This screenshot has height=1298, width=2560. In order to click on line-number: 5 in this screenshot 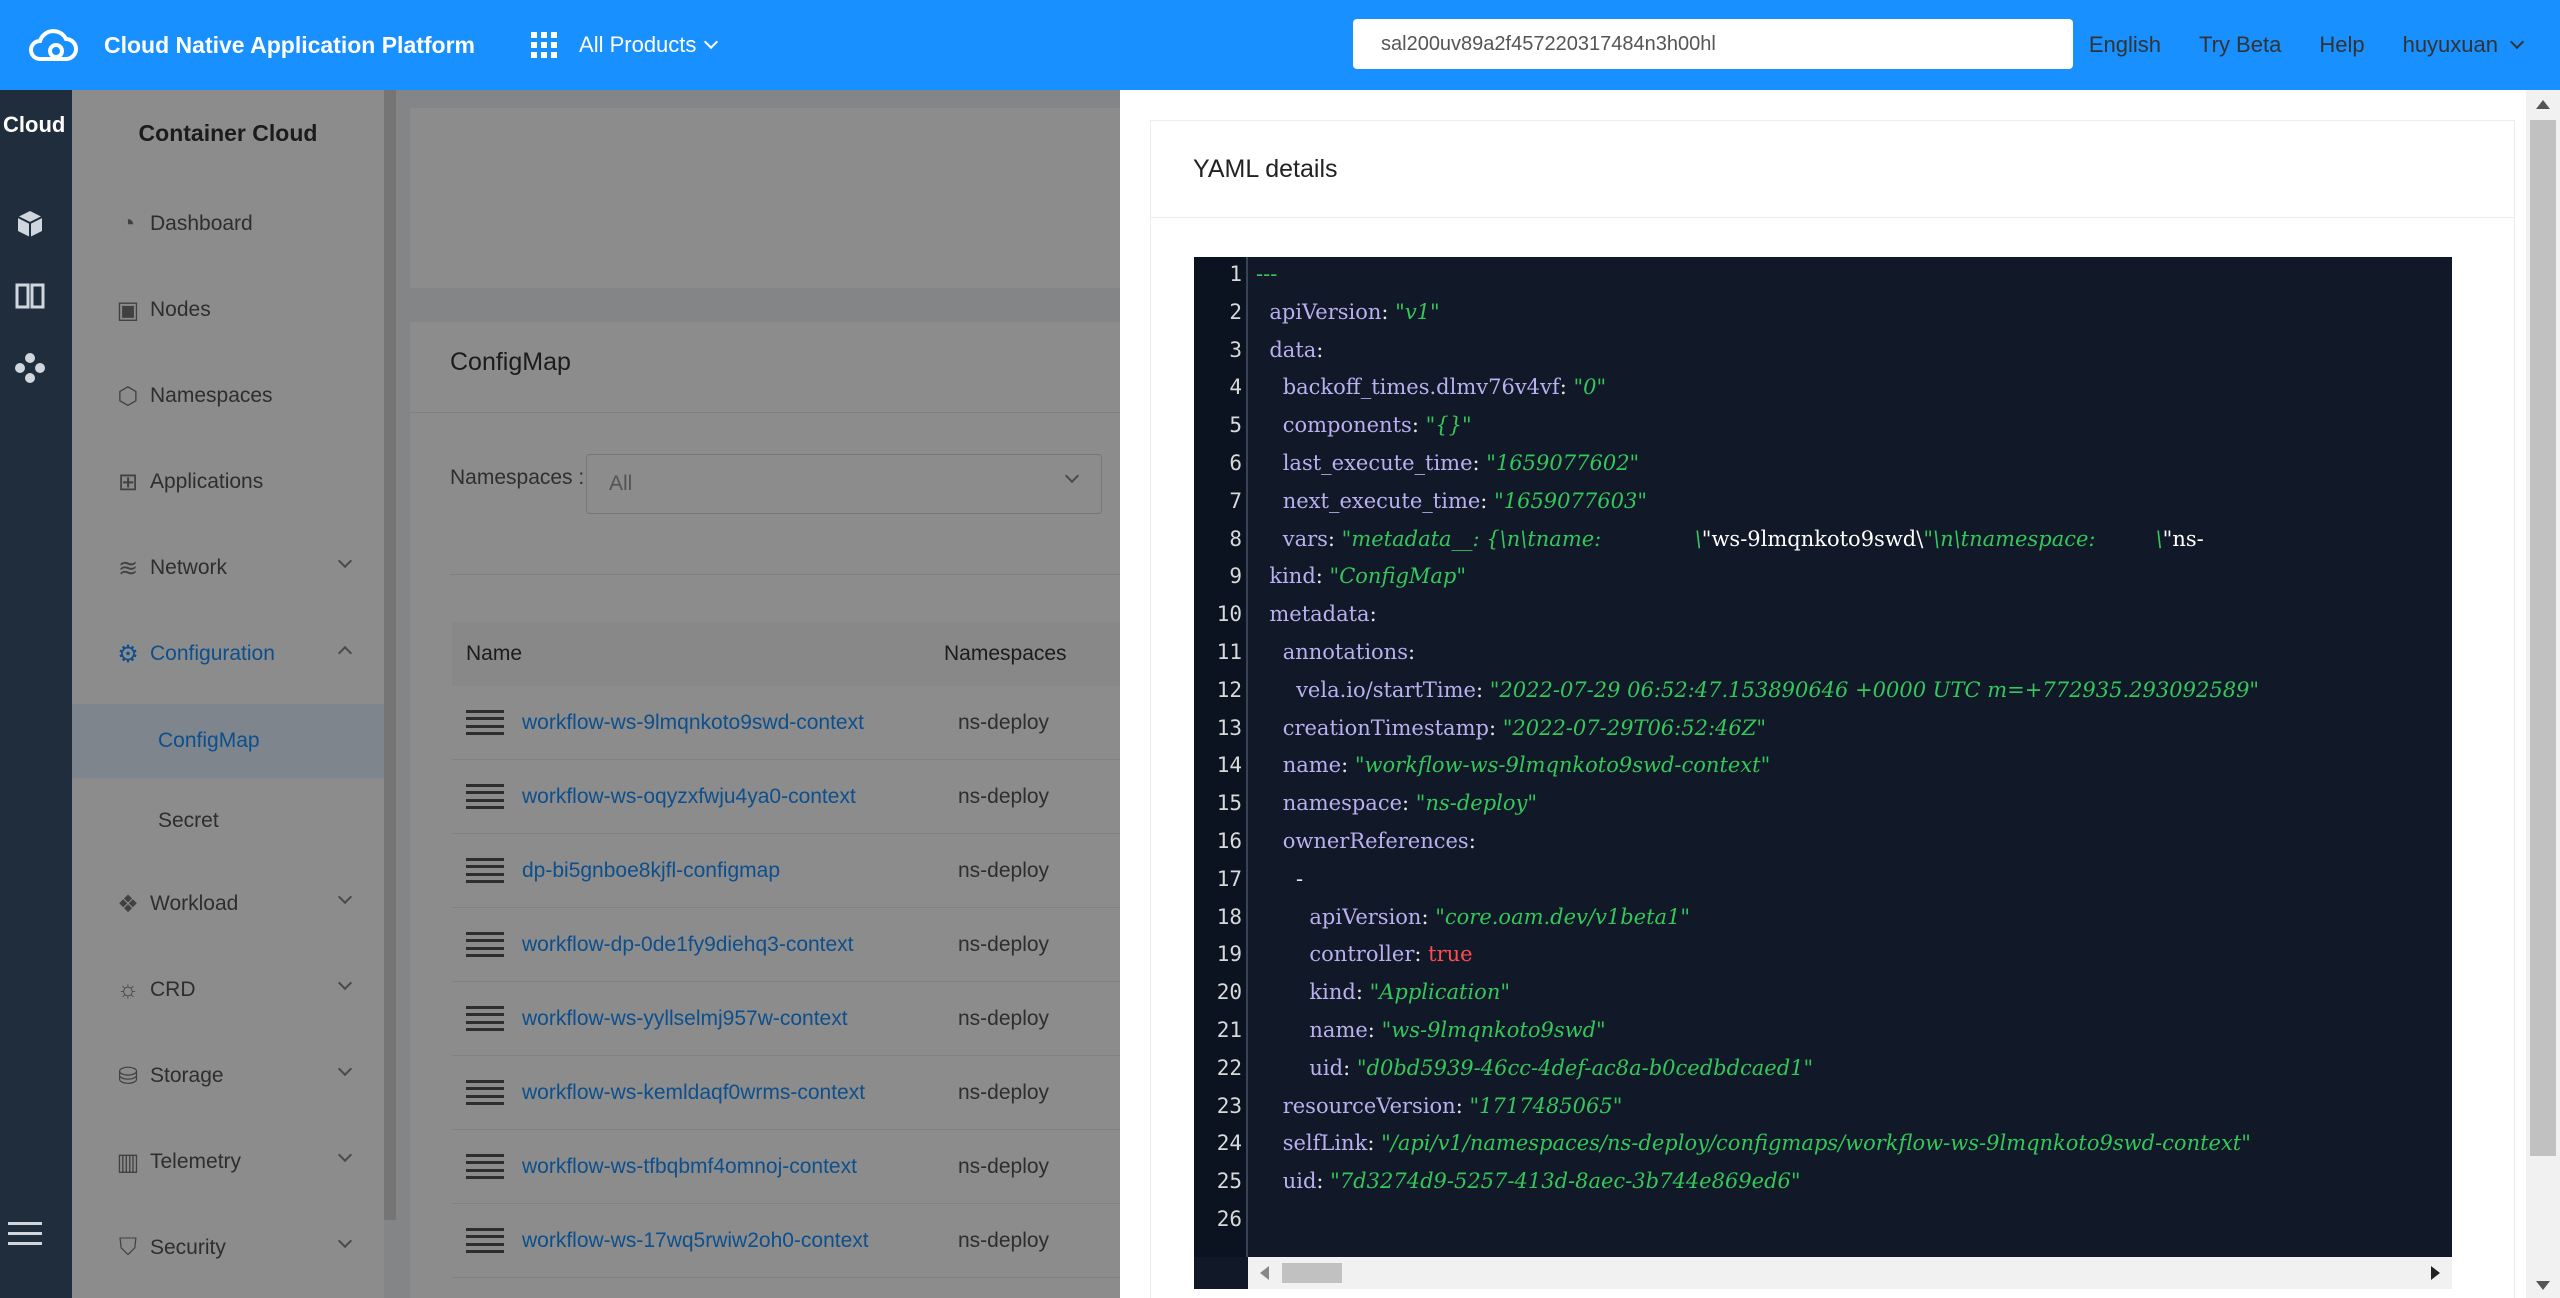, I will do `click(1235, 425)`.